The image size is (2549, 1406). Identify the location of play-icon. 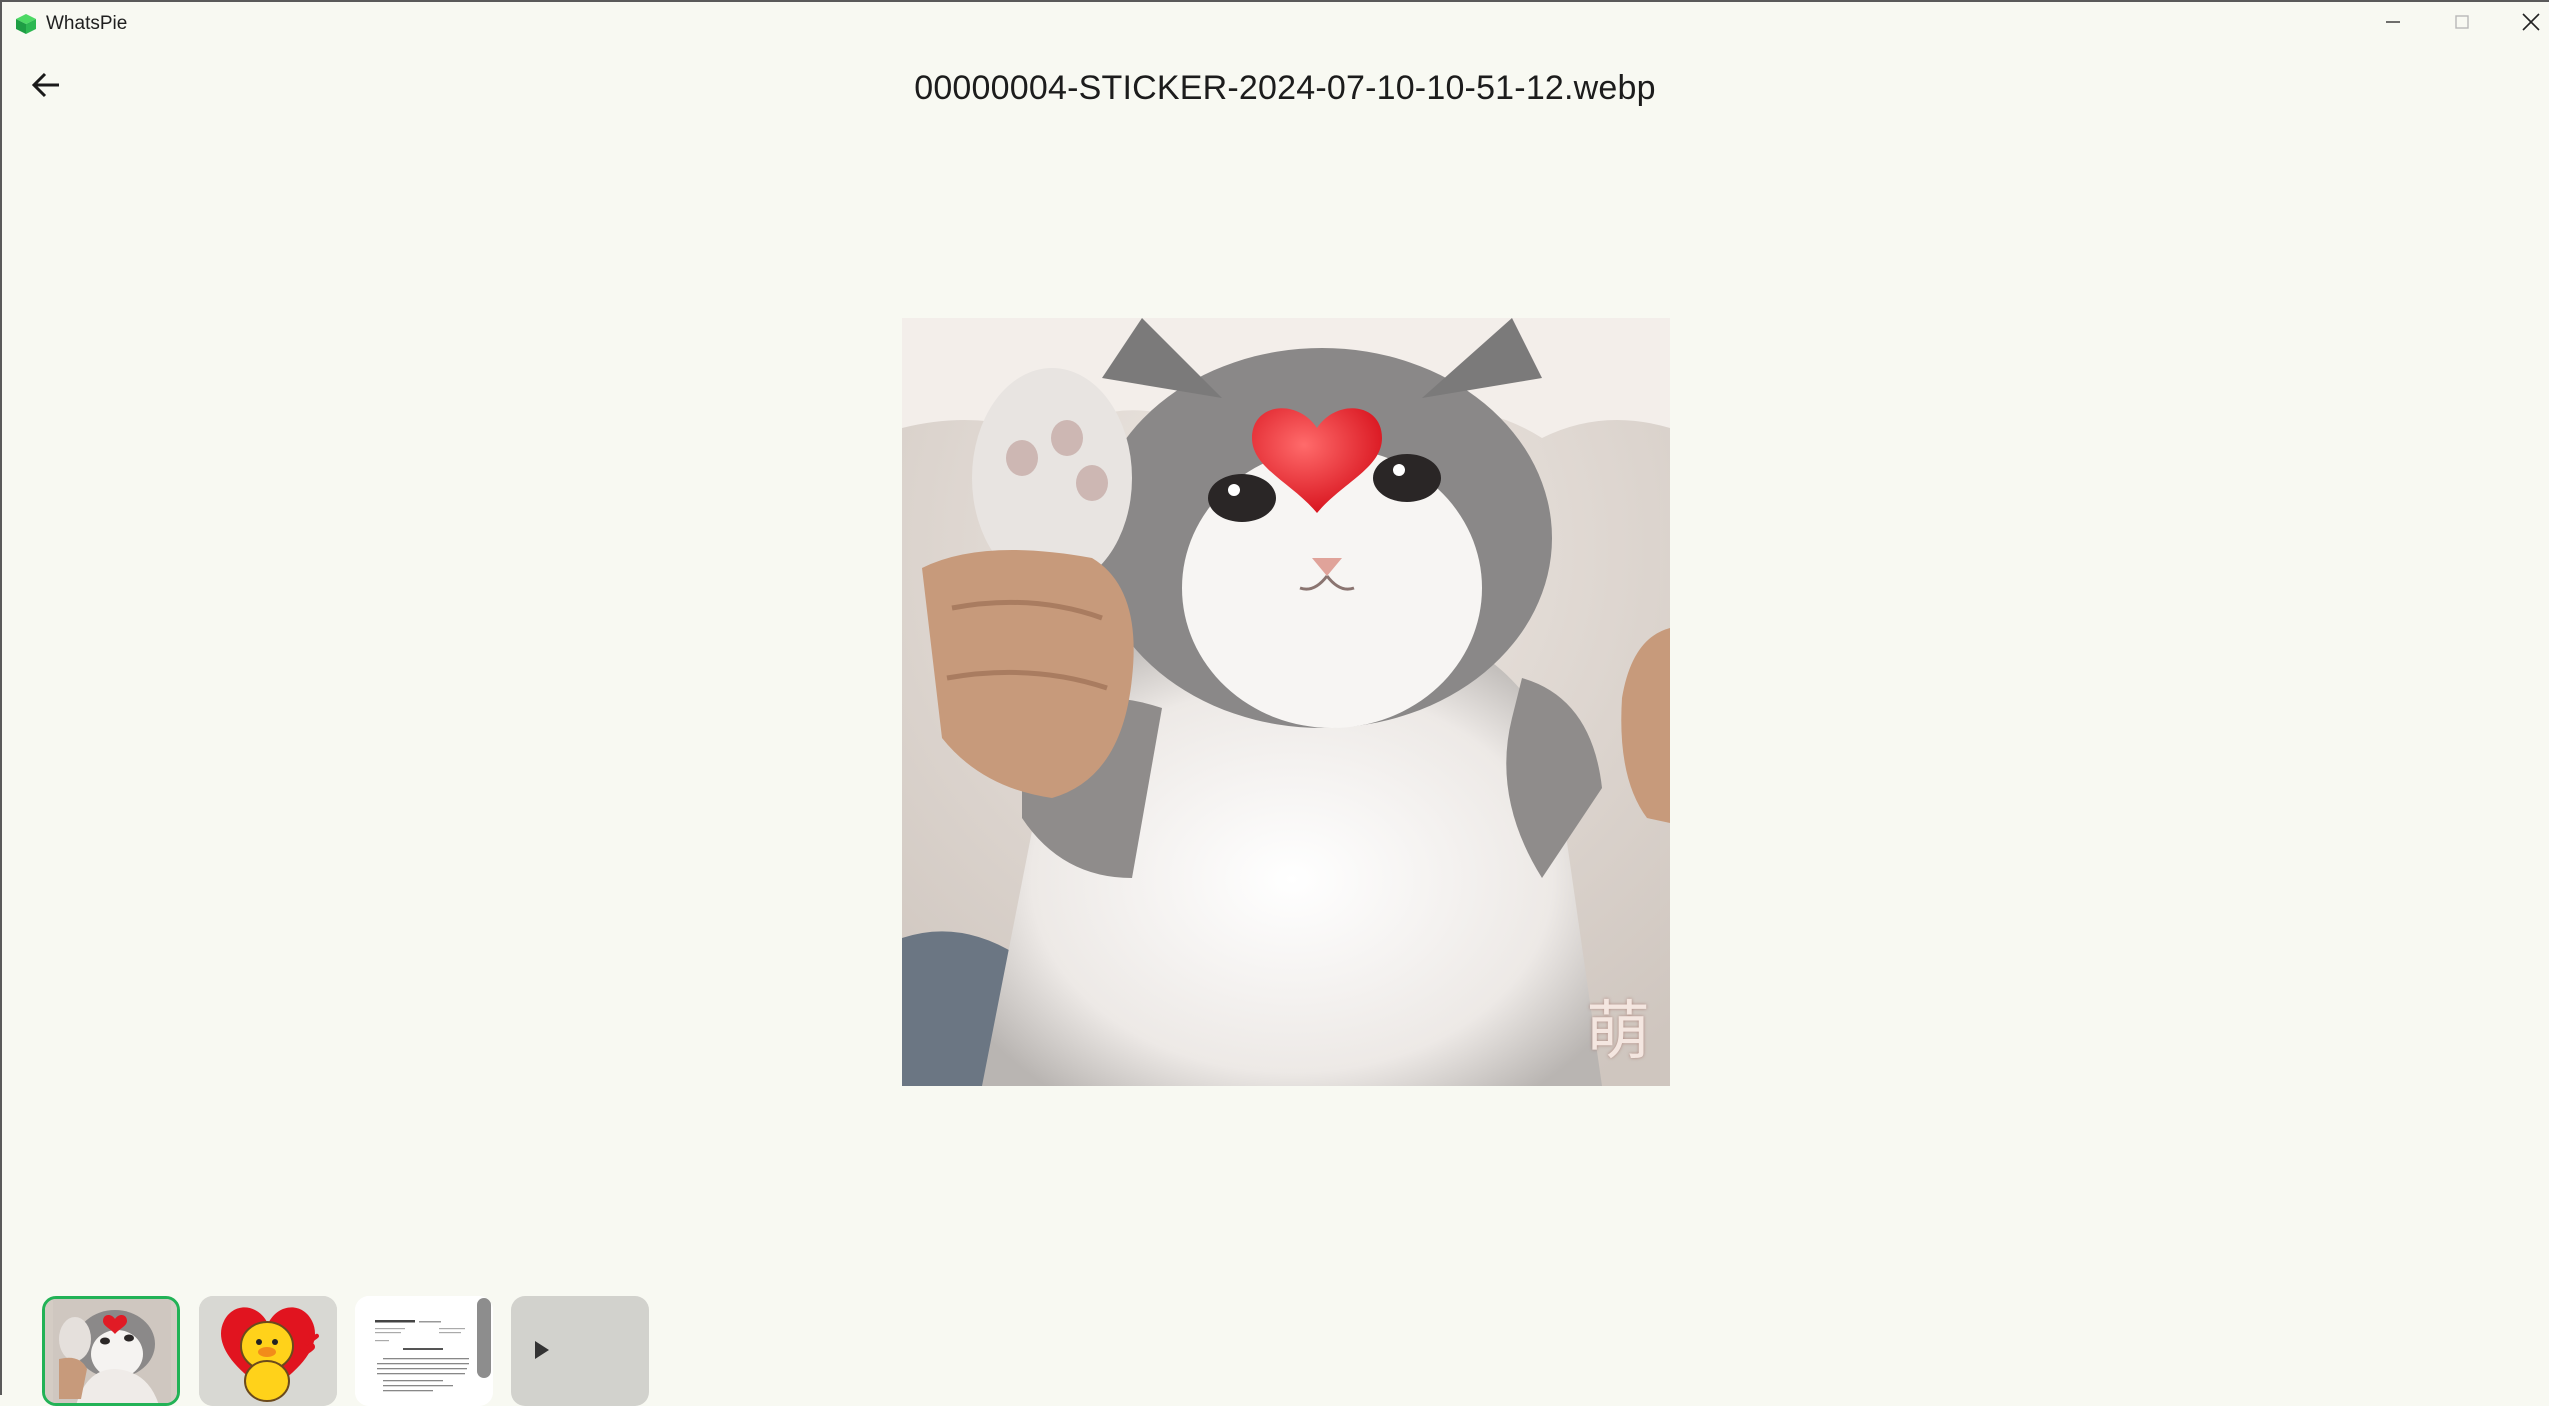
(542, 1352).